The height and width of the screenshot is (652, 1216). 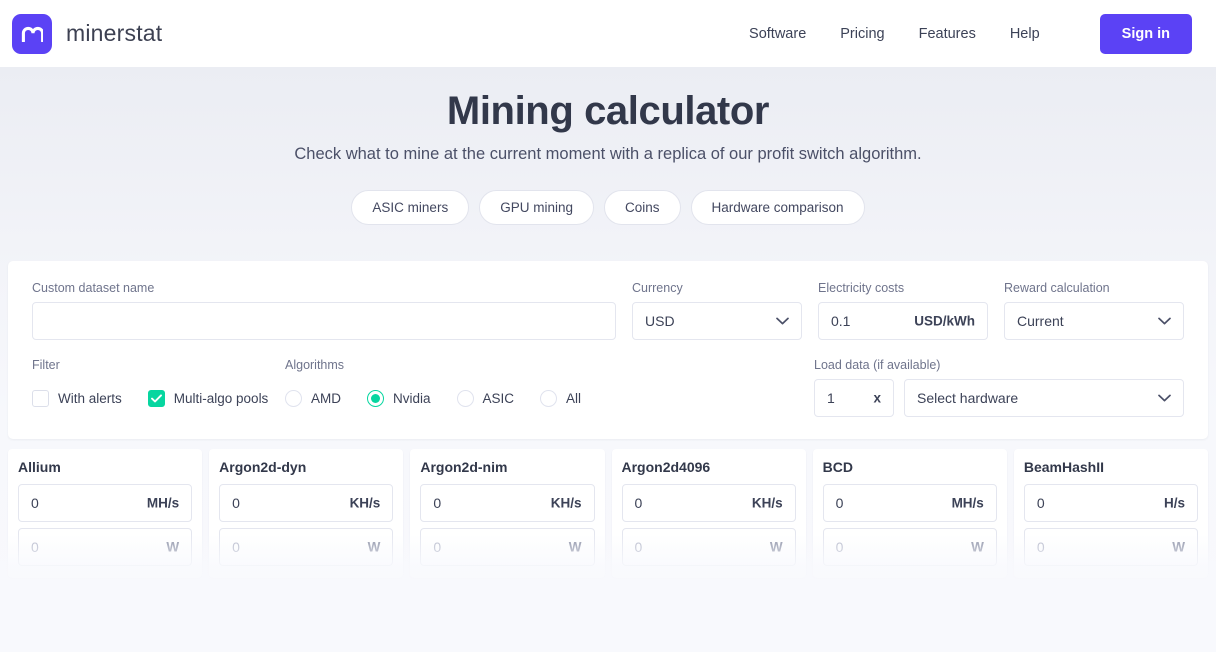 What do you see at coordinates (221, 398) in the screenshot?
I see `filter-option-label: Multi-algo pools` at bounding box center [221, 398].